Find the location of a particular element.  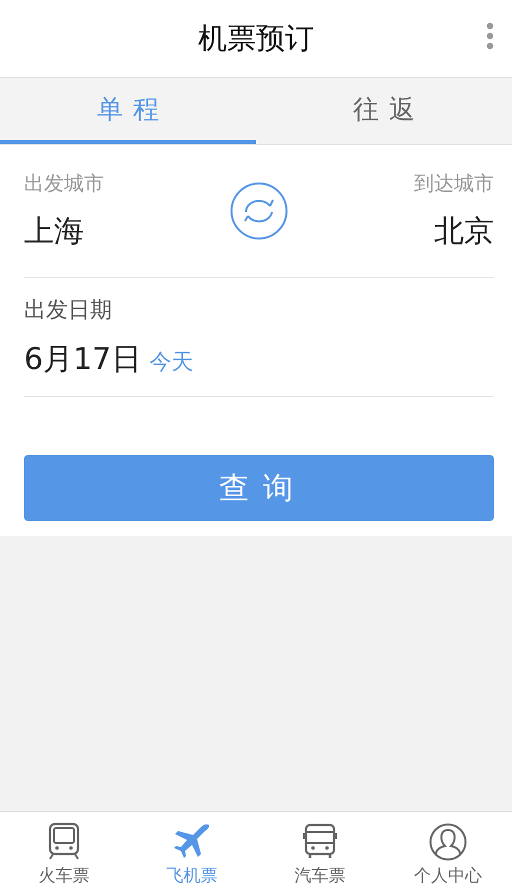

person-icon is located at coordinates (448, 842).